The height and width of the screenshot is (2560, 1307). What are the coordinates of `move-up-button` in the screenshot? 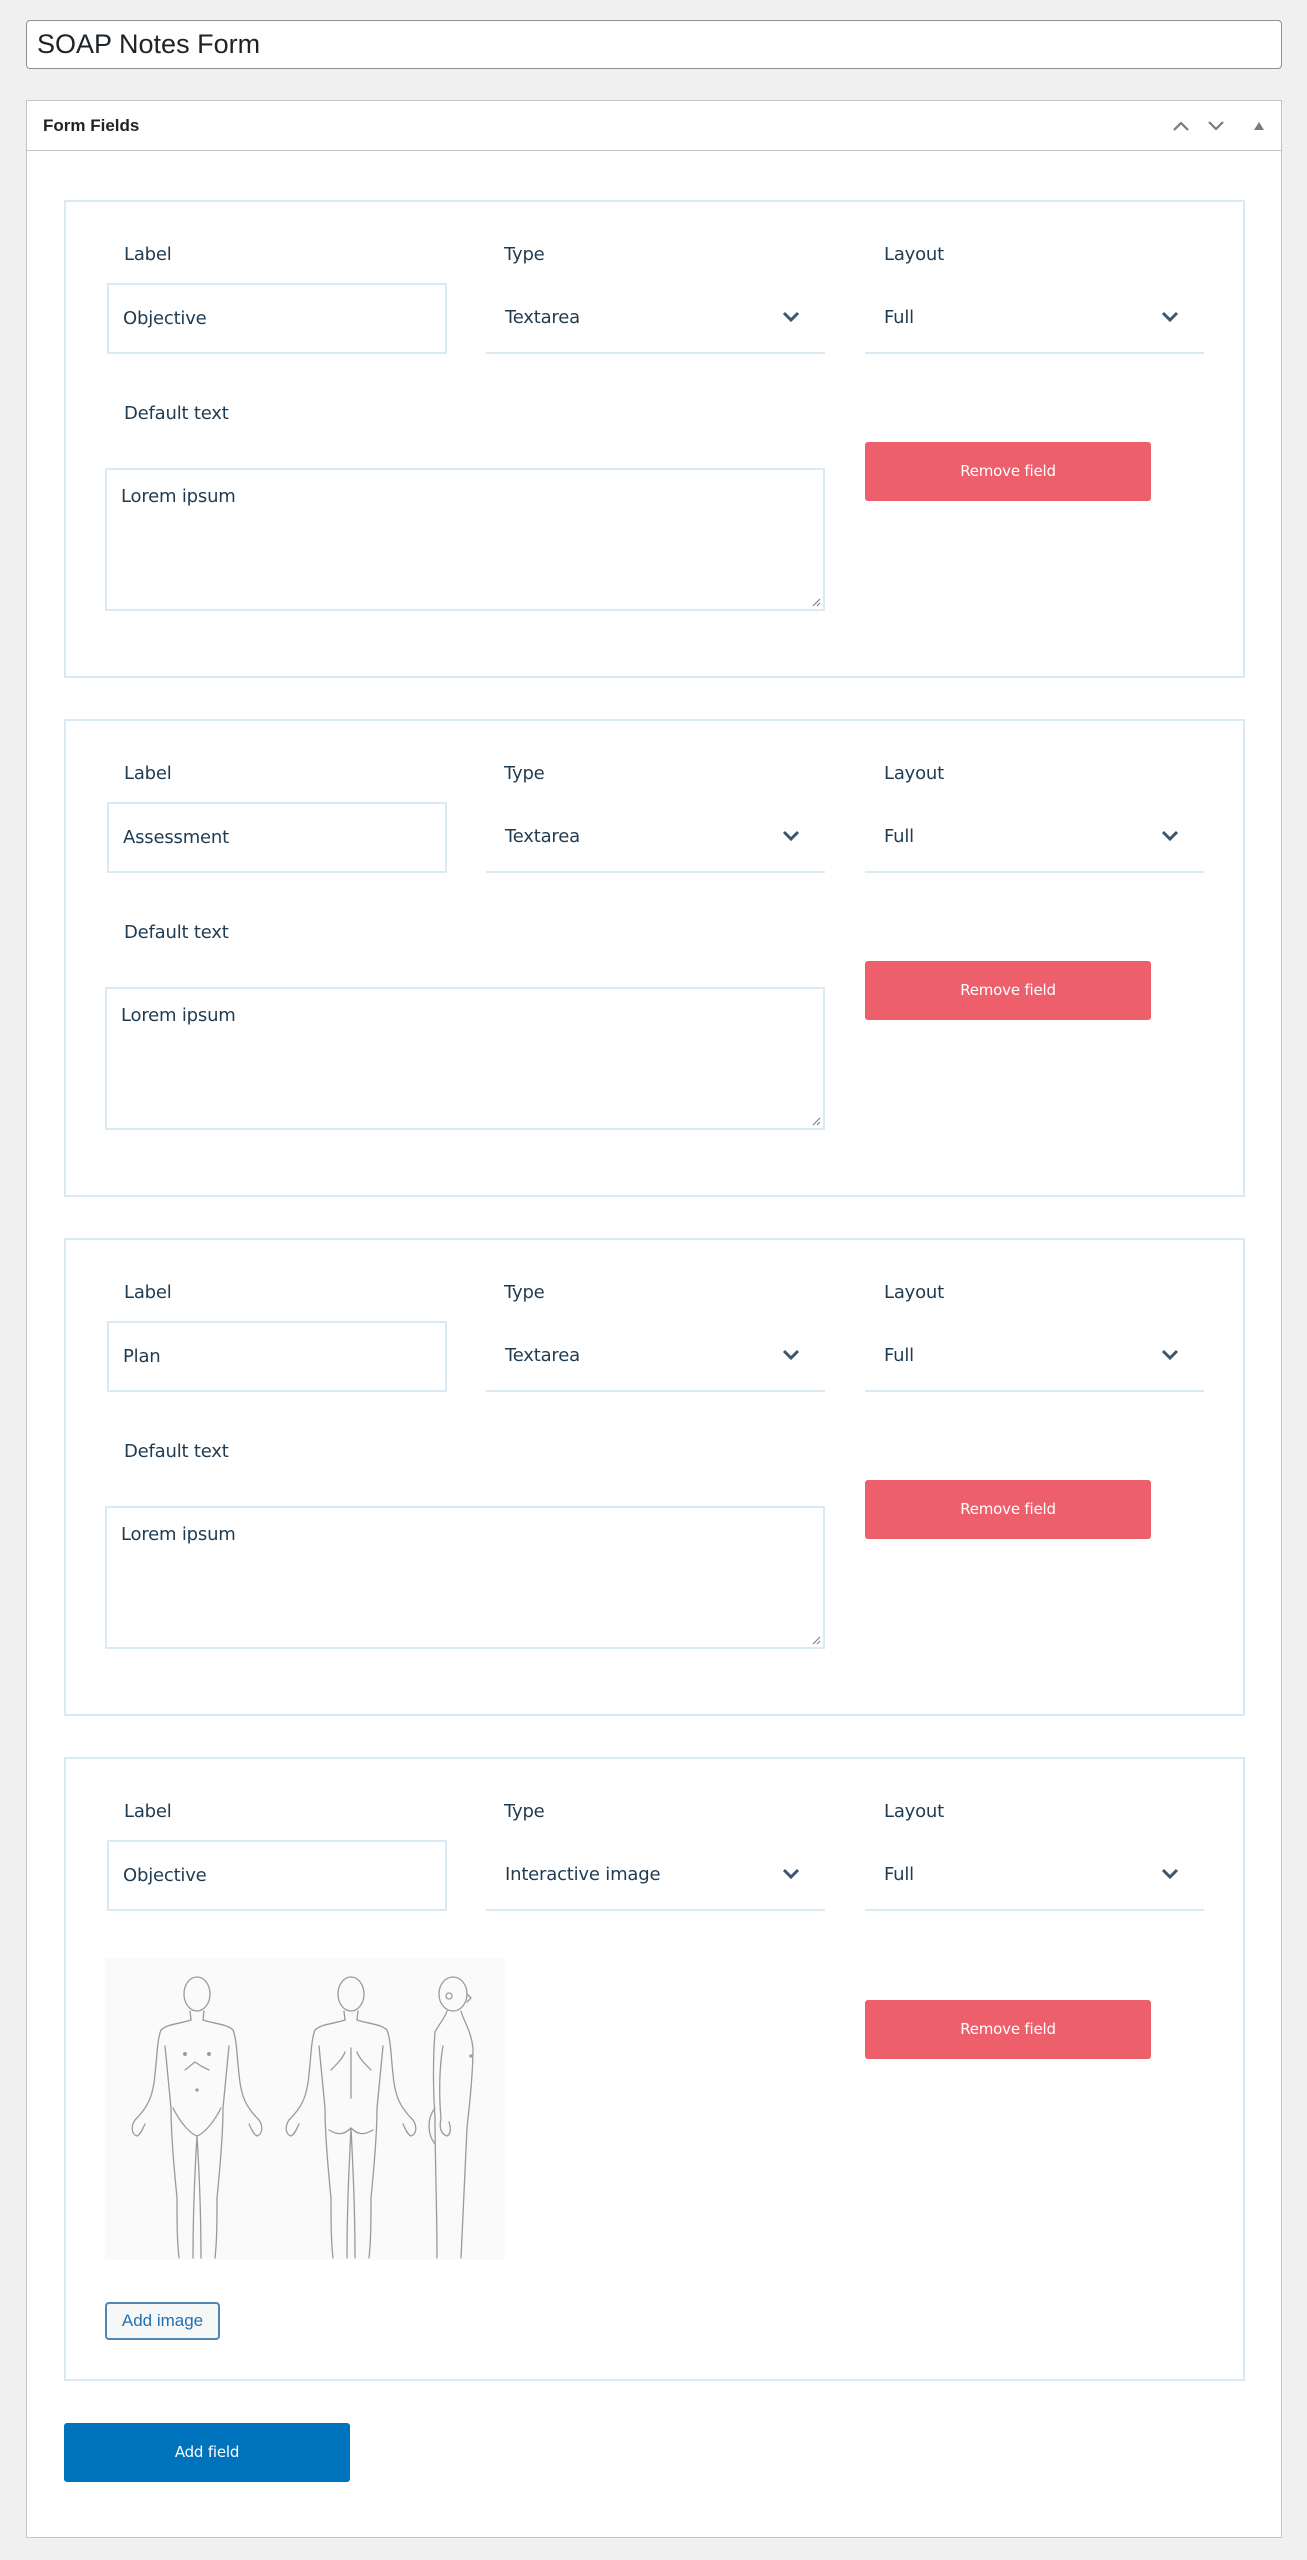 It's located at (1181, 126).